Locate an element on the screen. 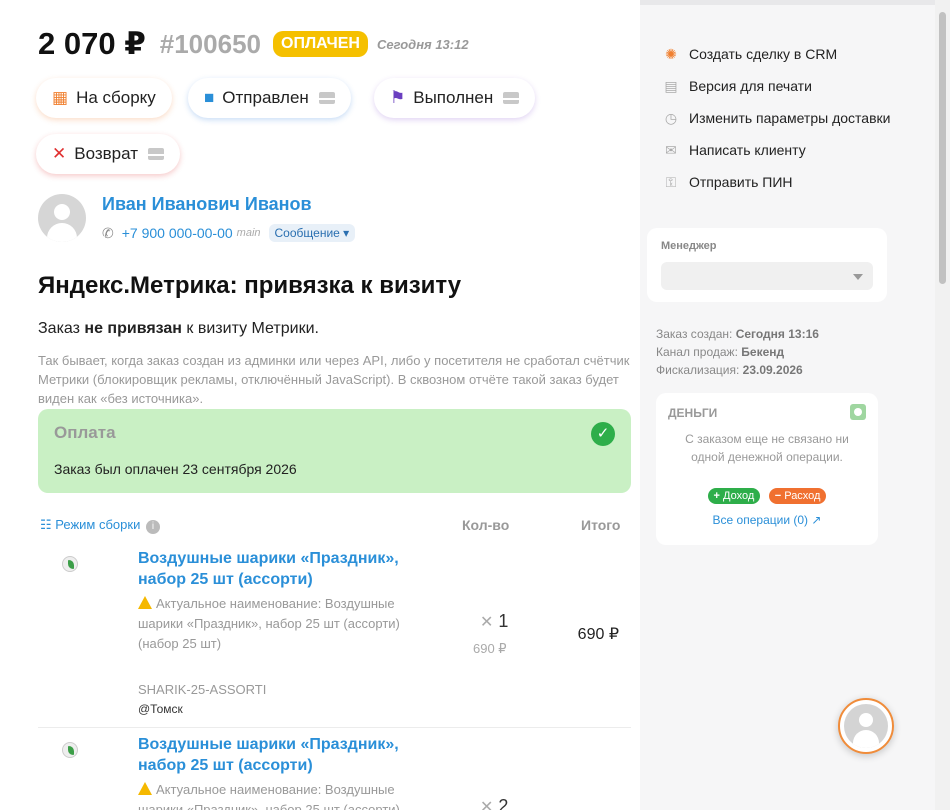 This screenshot has width=950, height=810. crm-icon: ✺ is located at coordinates (671, 54).